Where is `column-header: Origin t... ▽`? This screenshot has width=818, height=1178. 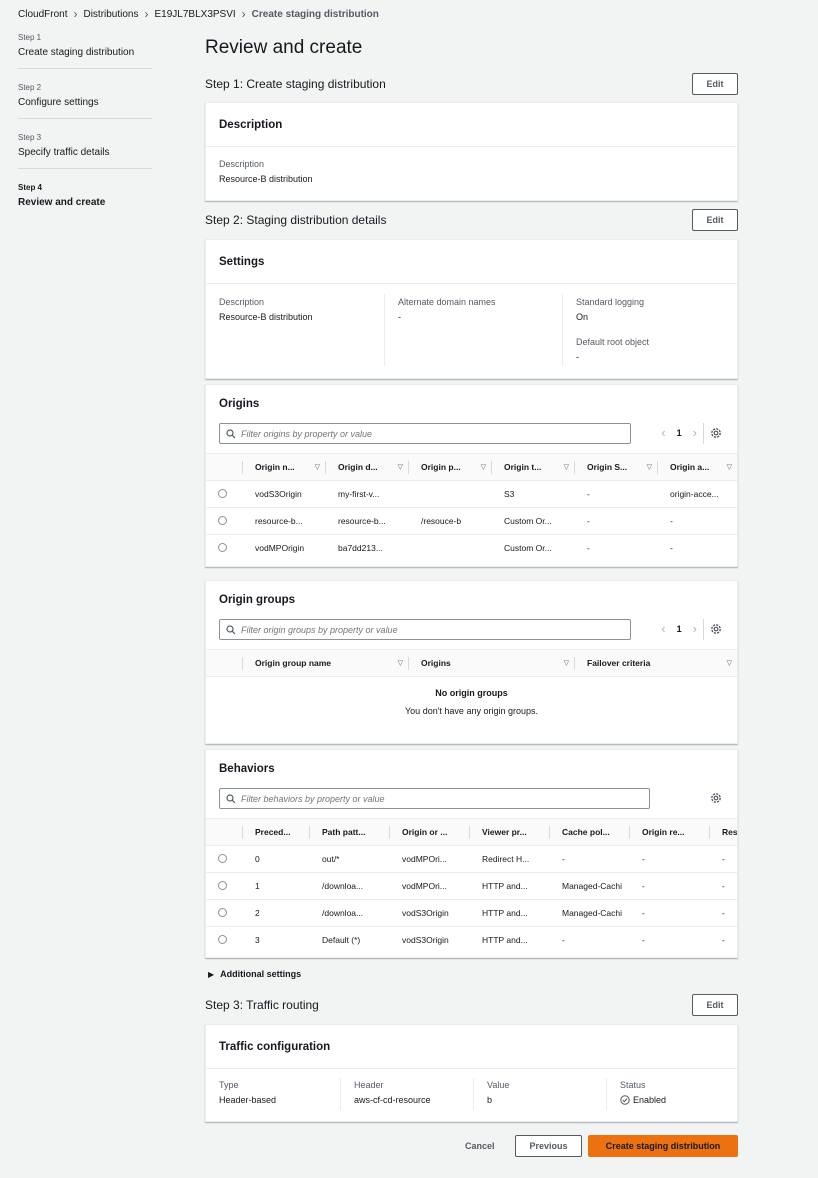
column-header: Origin t... ▽ is located at coordinates (532, 467).